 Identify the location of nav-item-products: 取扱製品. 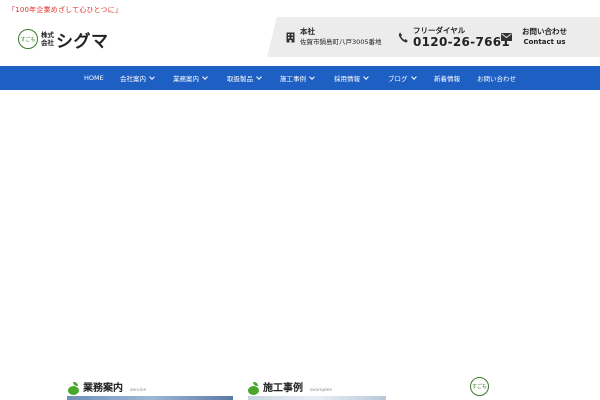
(244, 78).